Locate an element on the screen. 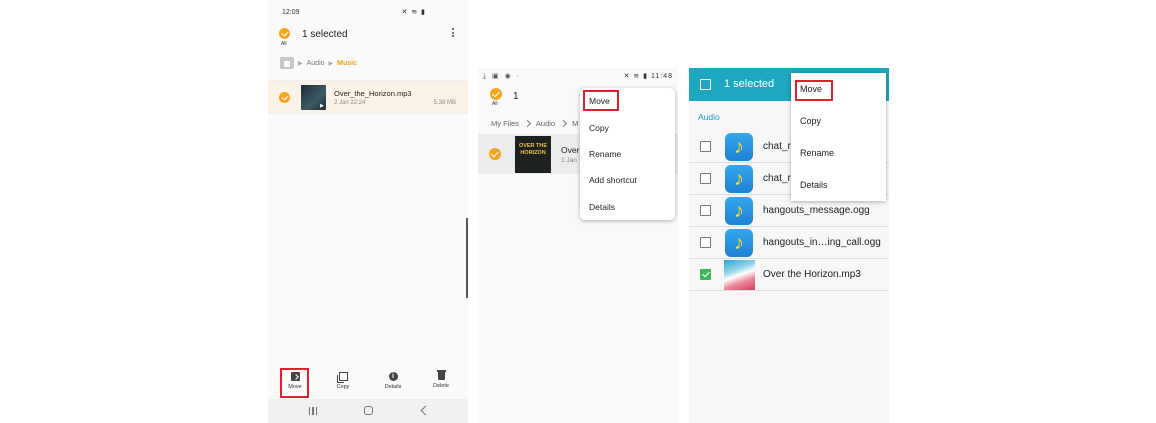  list-item: ♪ hangouts_in…ing_call.ogg is located at coordinates (789, 243).